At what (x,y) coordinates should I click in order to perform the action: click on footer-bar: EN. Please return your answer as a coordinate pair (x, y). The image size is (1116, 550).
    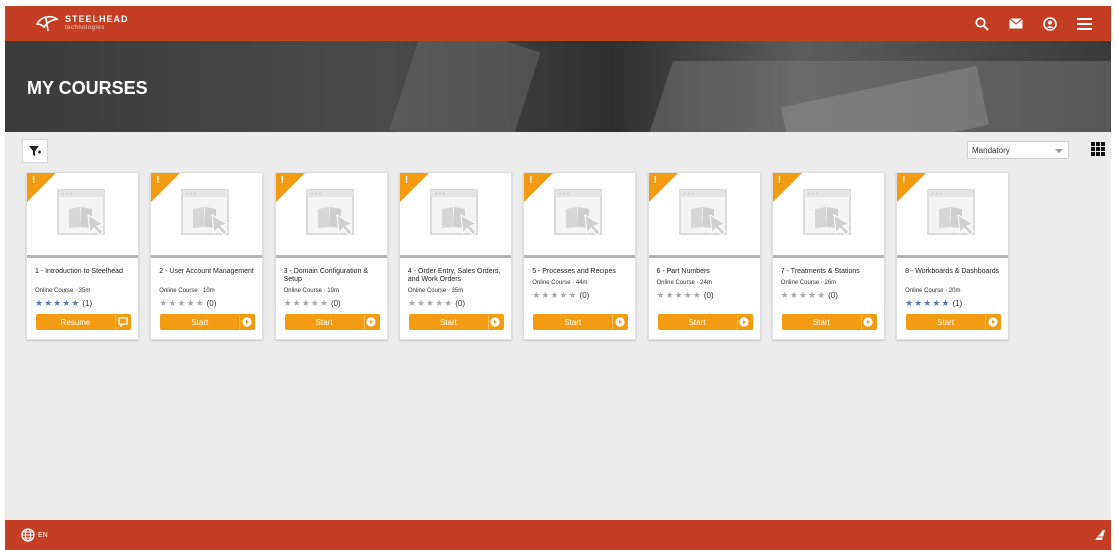
    Looking at the image, I should click on (558, 535).